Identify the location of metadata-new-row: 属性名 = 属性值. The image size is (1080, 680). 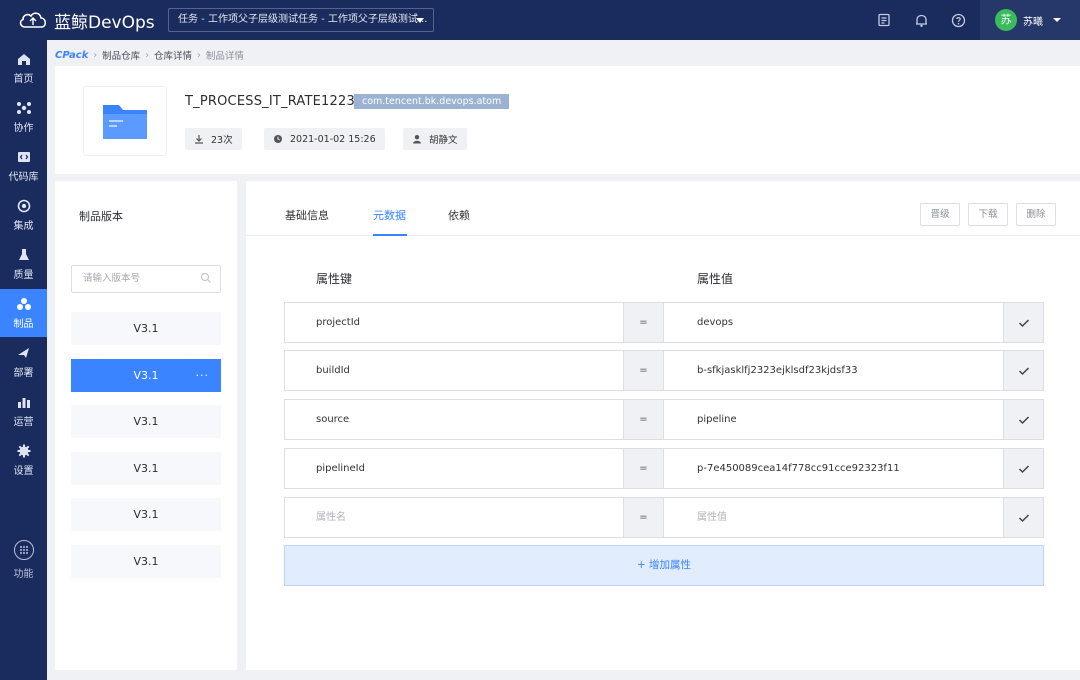
(664, 517).